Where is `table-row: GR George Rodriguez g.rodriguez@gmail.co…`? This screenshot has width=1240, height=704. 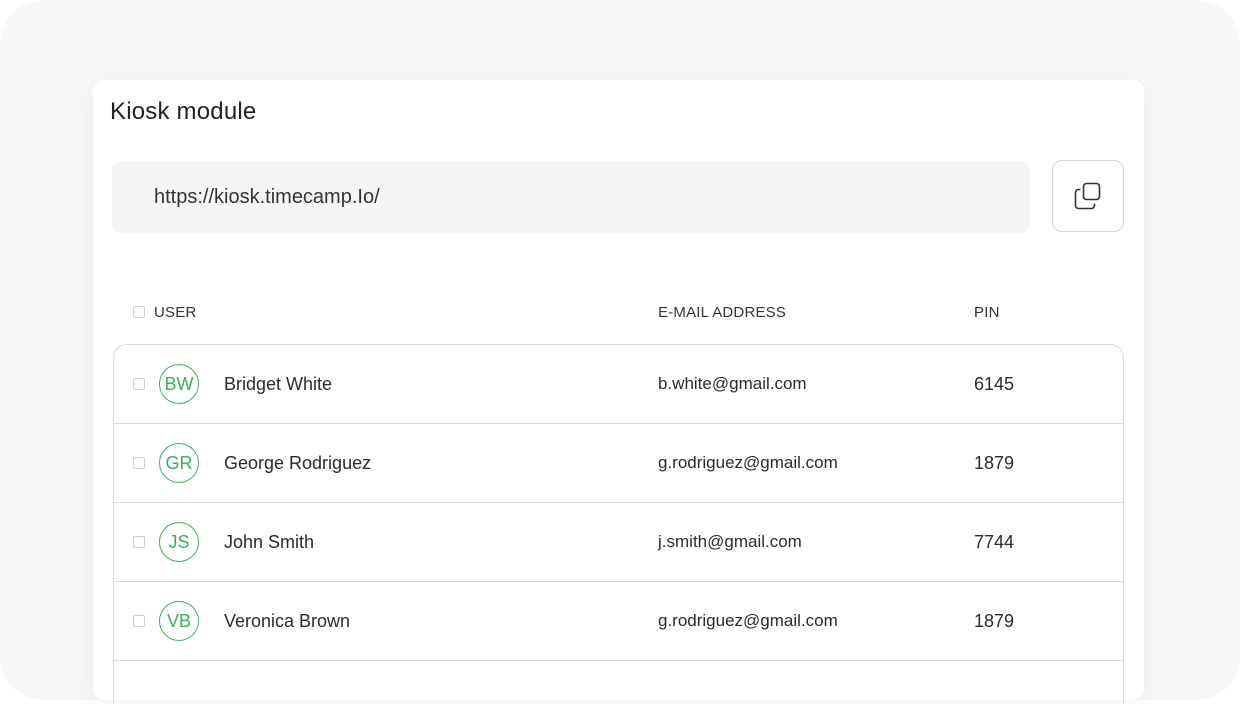
table-row: GR George Rodriguez g.rodriguez@gmail.co… is located at coordinates (618, 463).